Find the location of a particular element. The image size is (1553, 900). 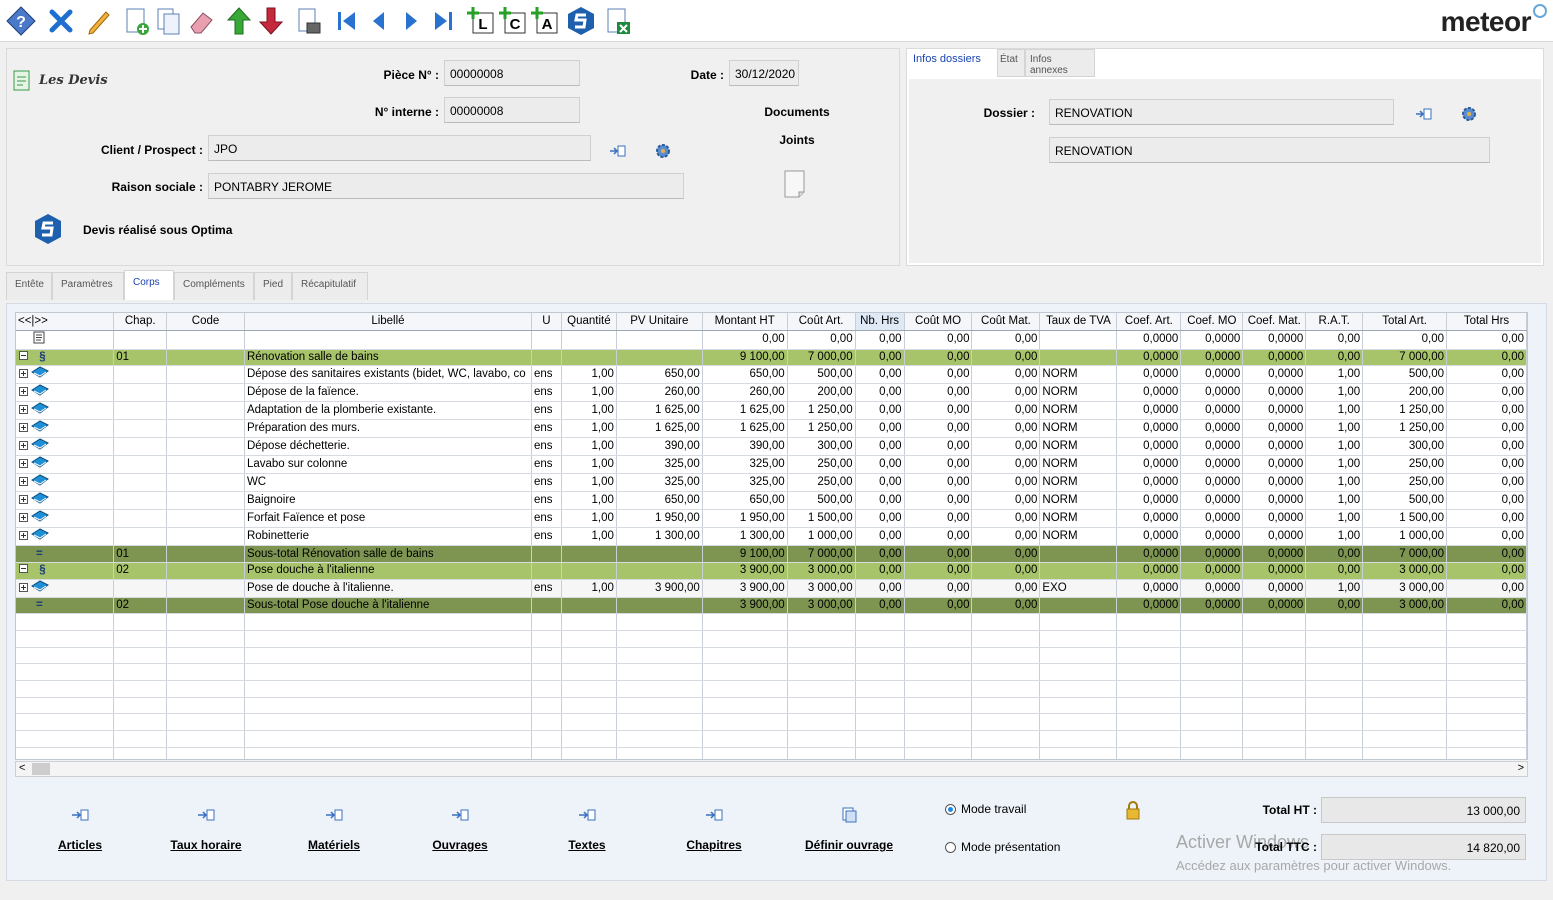

cell-tart: 300,00 is located at coordinates (1404, 447).